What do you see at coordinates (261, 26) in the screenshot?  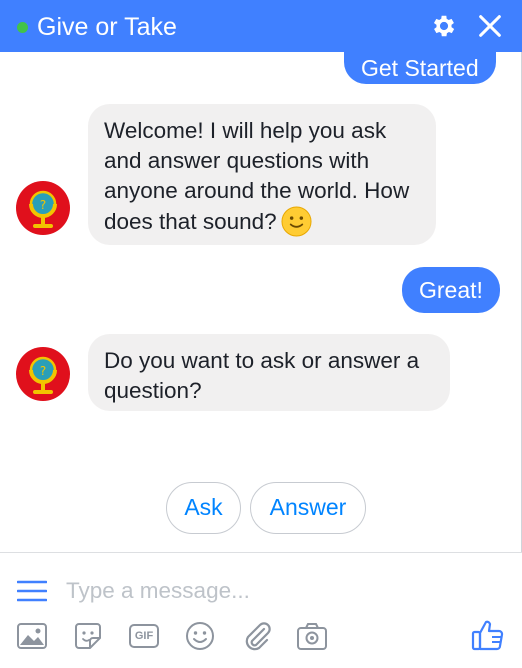 I see `chat-header: Give or Take` at bounding box center [261, 26].